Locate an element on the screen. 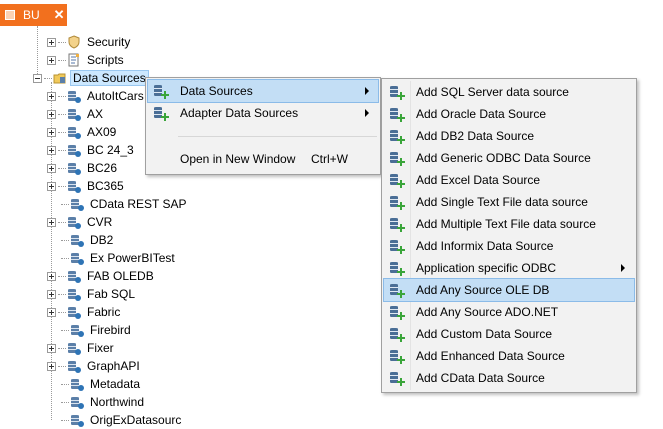  submenu-item: Add Single Text File data source is located at coordinates (509, 202).